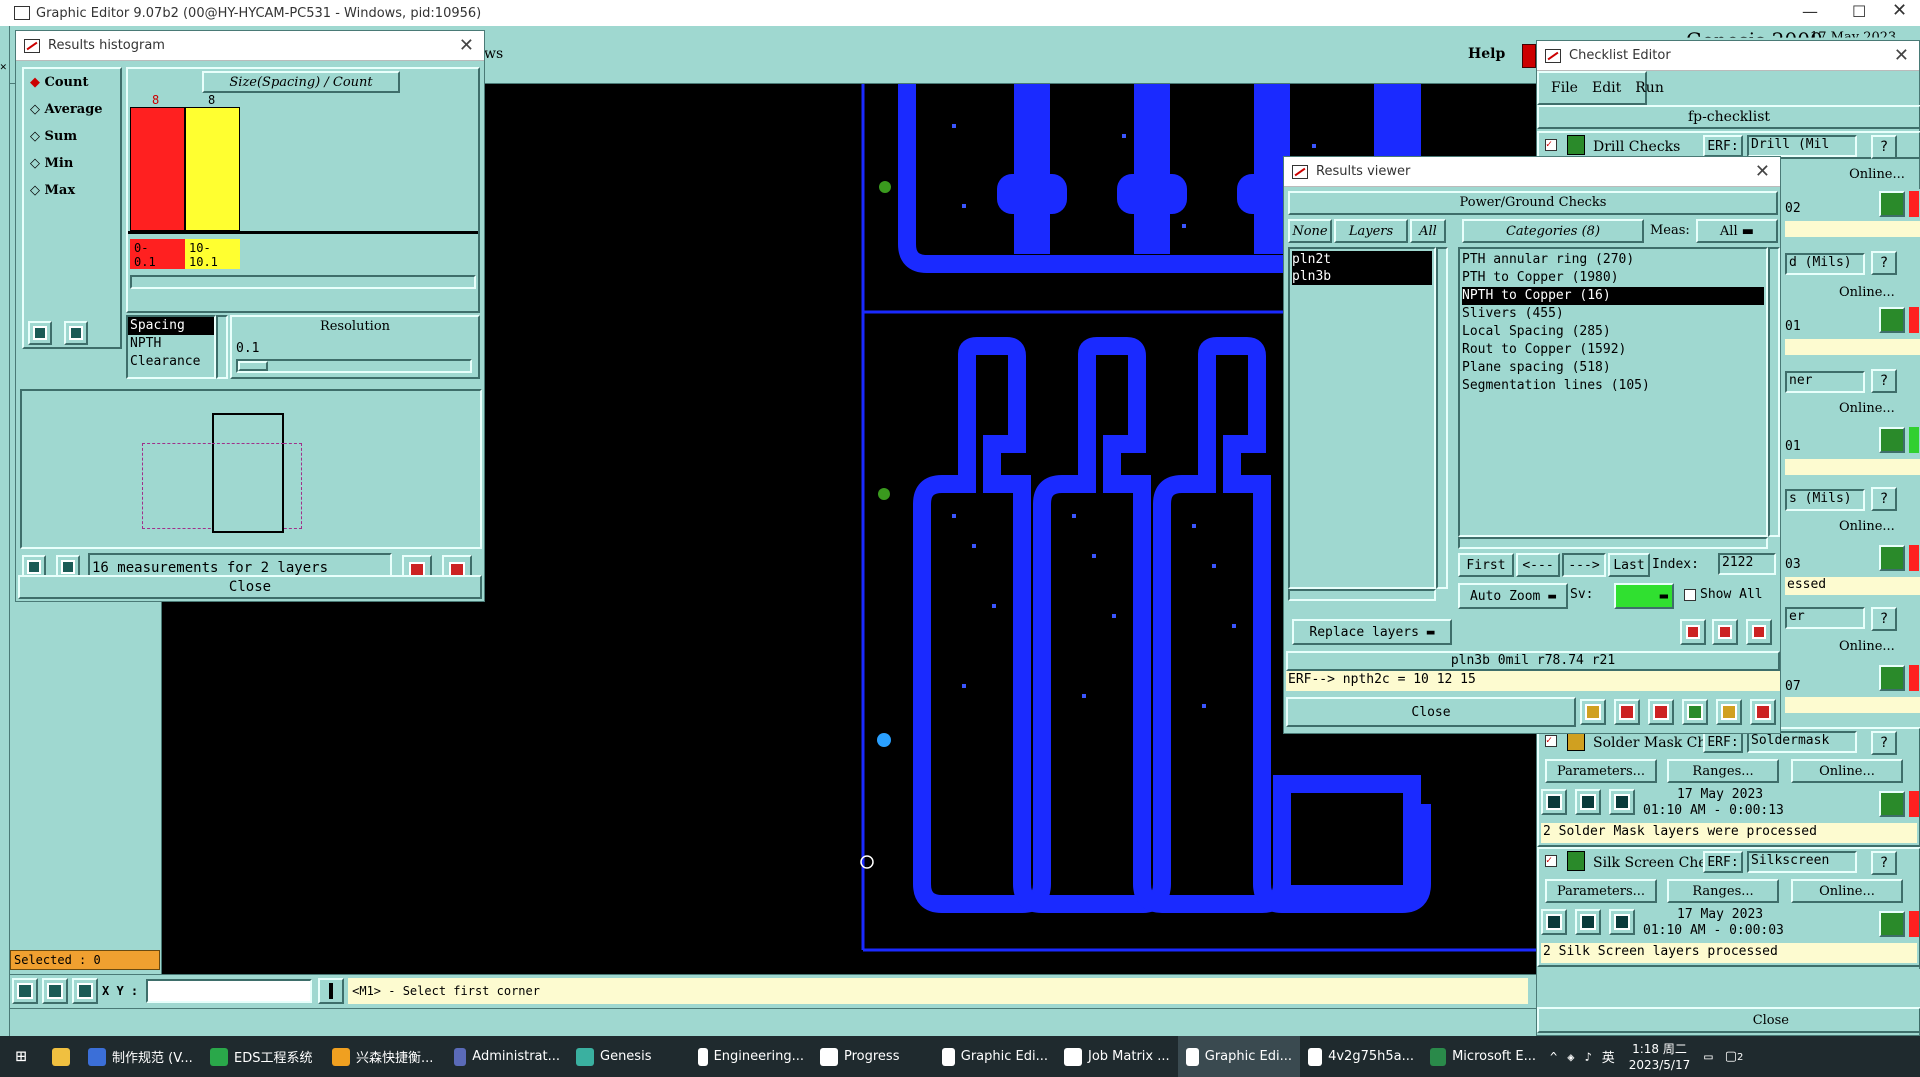 The image size is (1920, 1077). Describe the element at coordinates (1825, 500) in the screenshot. I see `erf-partial-3: s (Mils)` at that location.